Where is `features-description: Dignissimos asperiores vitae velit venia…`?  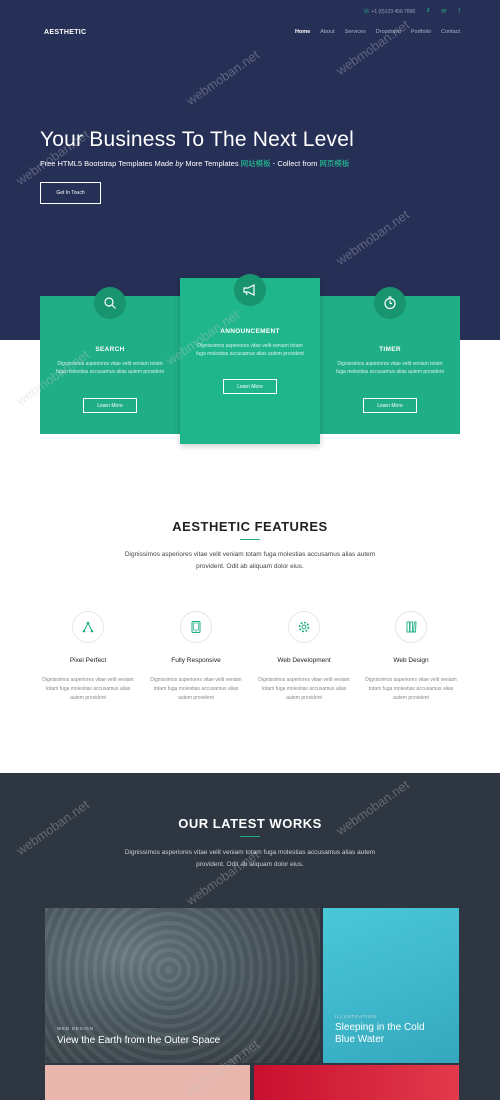
features-description: Dignissimos asperiores vitae velit venia… is located at coordinates (250, 560).